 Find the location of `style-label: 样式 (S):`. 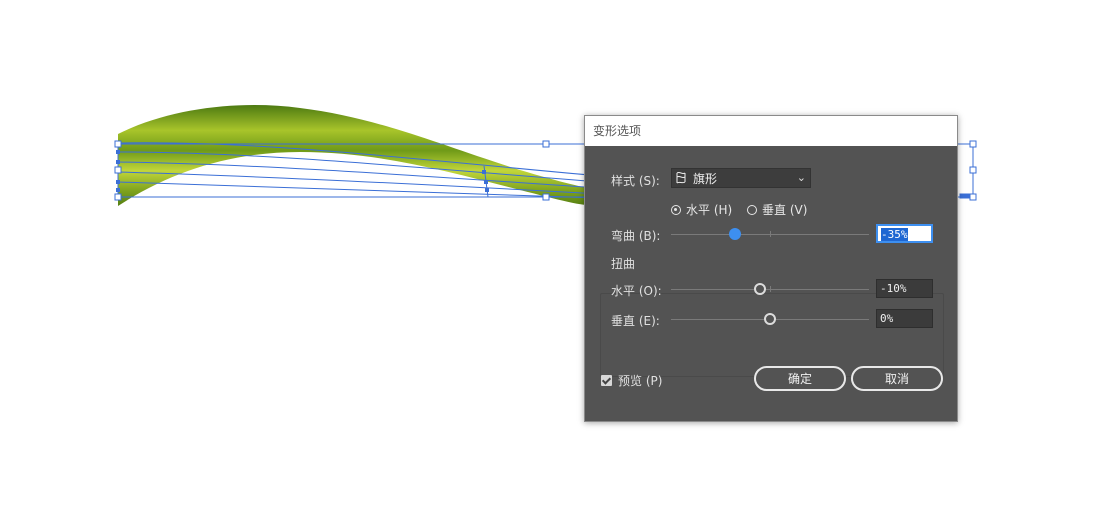

style-label: 样式 (S): is located at coordinates (635, 181).